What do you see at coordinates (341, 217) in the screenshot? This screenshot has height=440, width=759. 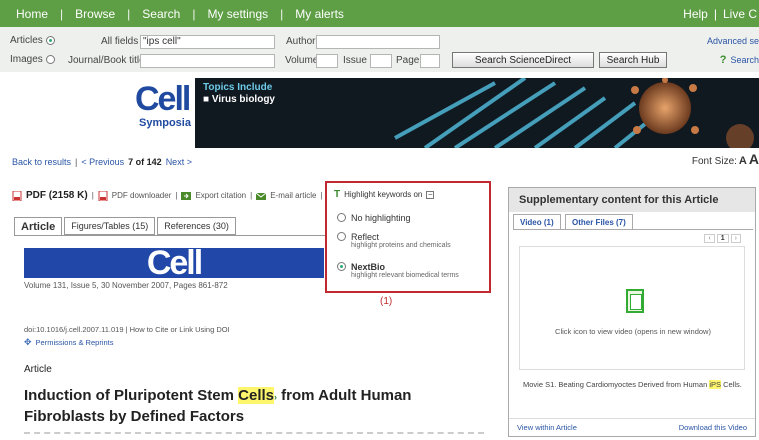 I see `no-highlighting-radio` at bounding box center [341, 217].